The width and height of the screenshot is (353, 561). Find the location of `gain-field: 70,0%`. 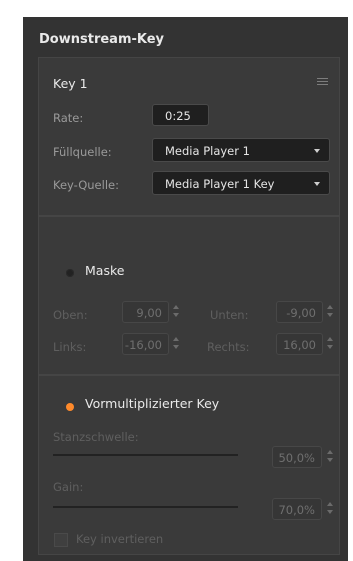

gain-field: 70,0% is located at coordinates (297, 509).